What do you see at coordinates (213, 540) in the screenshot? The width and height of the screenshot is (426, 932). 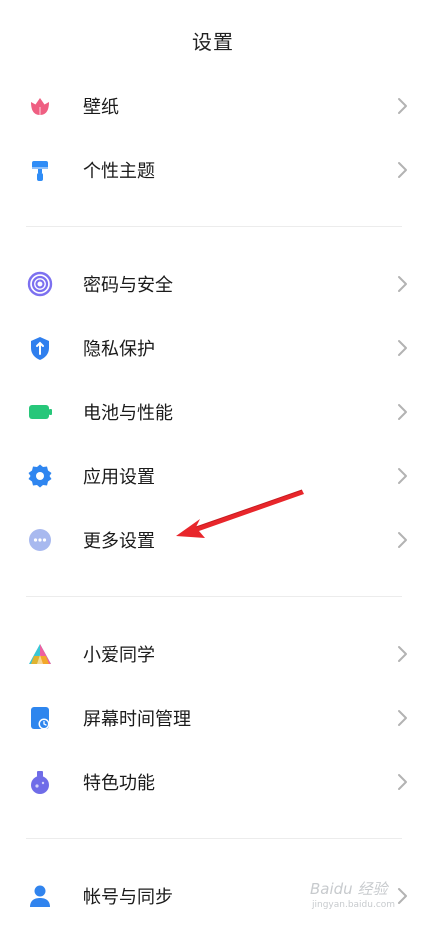 I see `settings-item-more: 更多设置` at bounding box center [213, 540].